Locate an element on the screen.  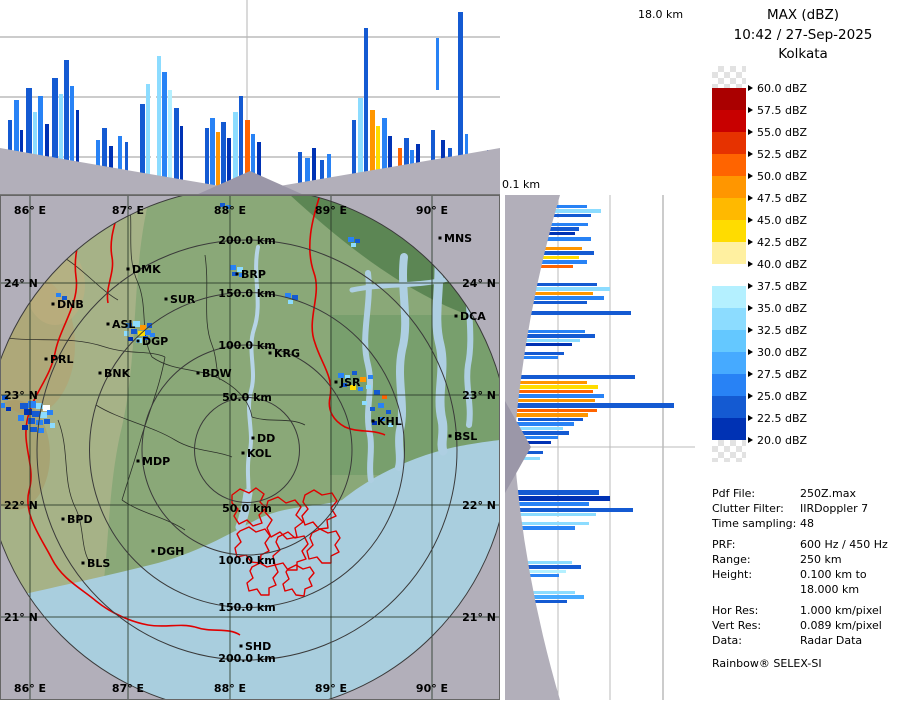
legend-label-text: 20.0 dBZ is located at coordinates (782, 440).